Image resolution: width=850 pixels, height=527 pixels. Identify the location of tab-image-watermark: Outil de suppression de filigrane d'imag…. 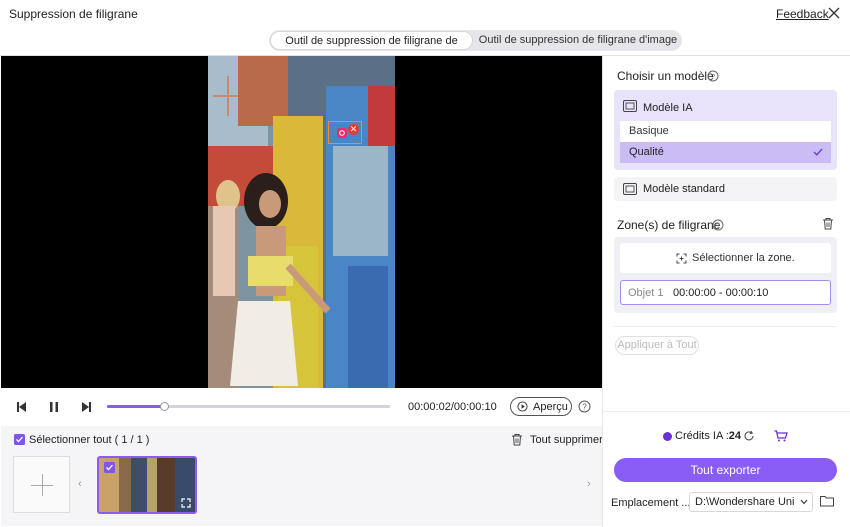
(578, 40).